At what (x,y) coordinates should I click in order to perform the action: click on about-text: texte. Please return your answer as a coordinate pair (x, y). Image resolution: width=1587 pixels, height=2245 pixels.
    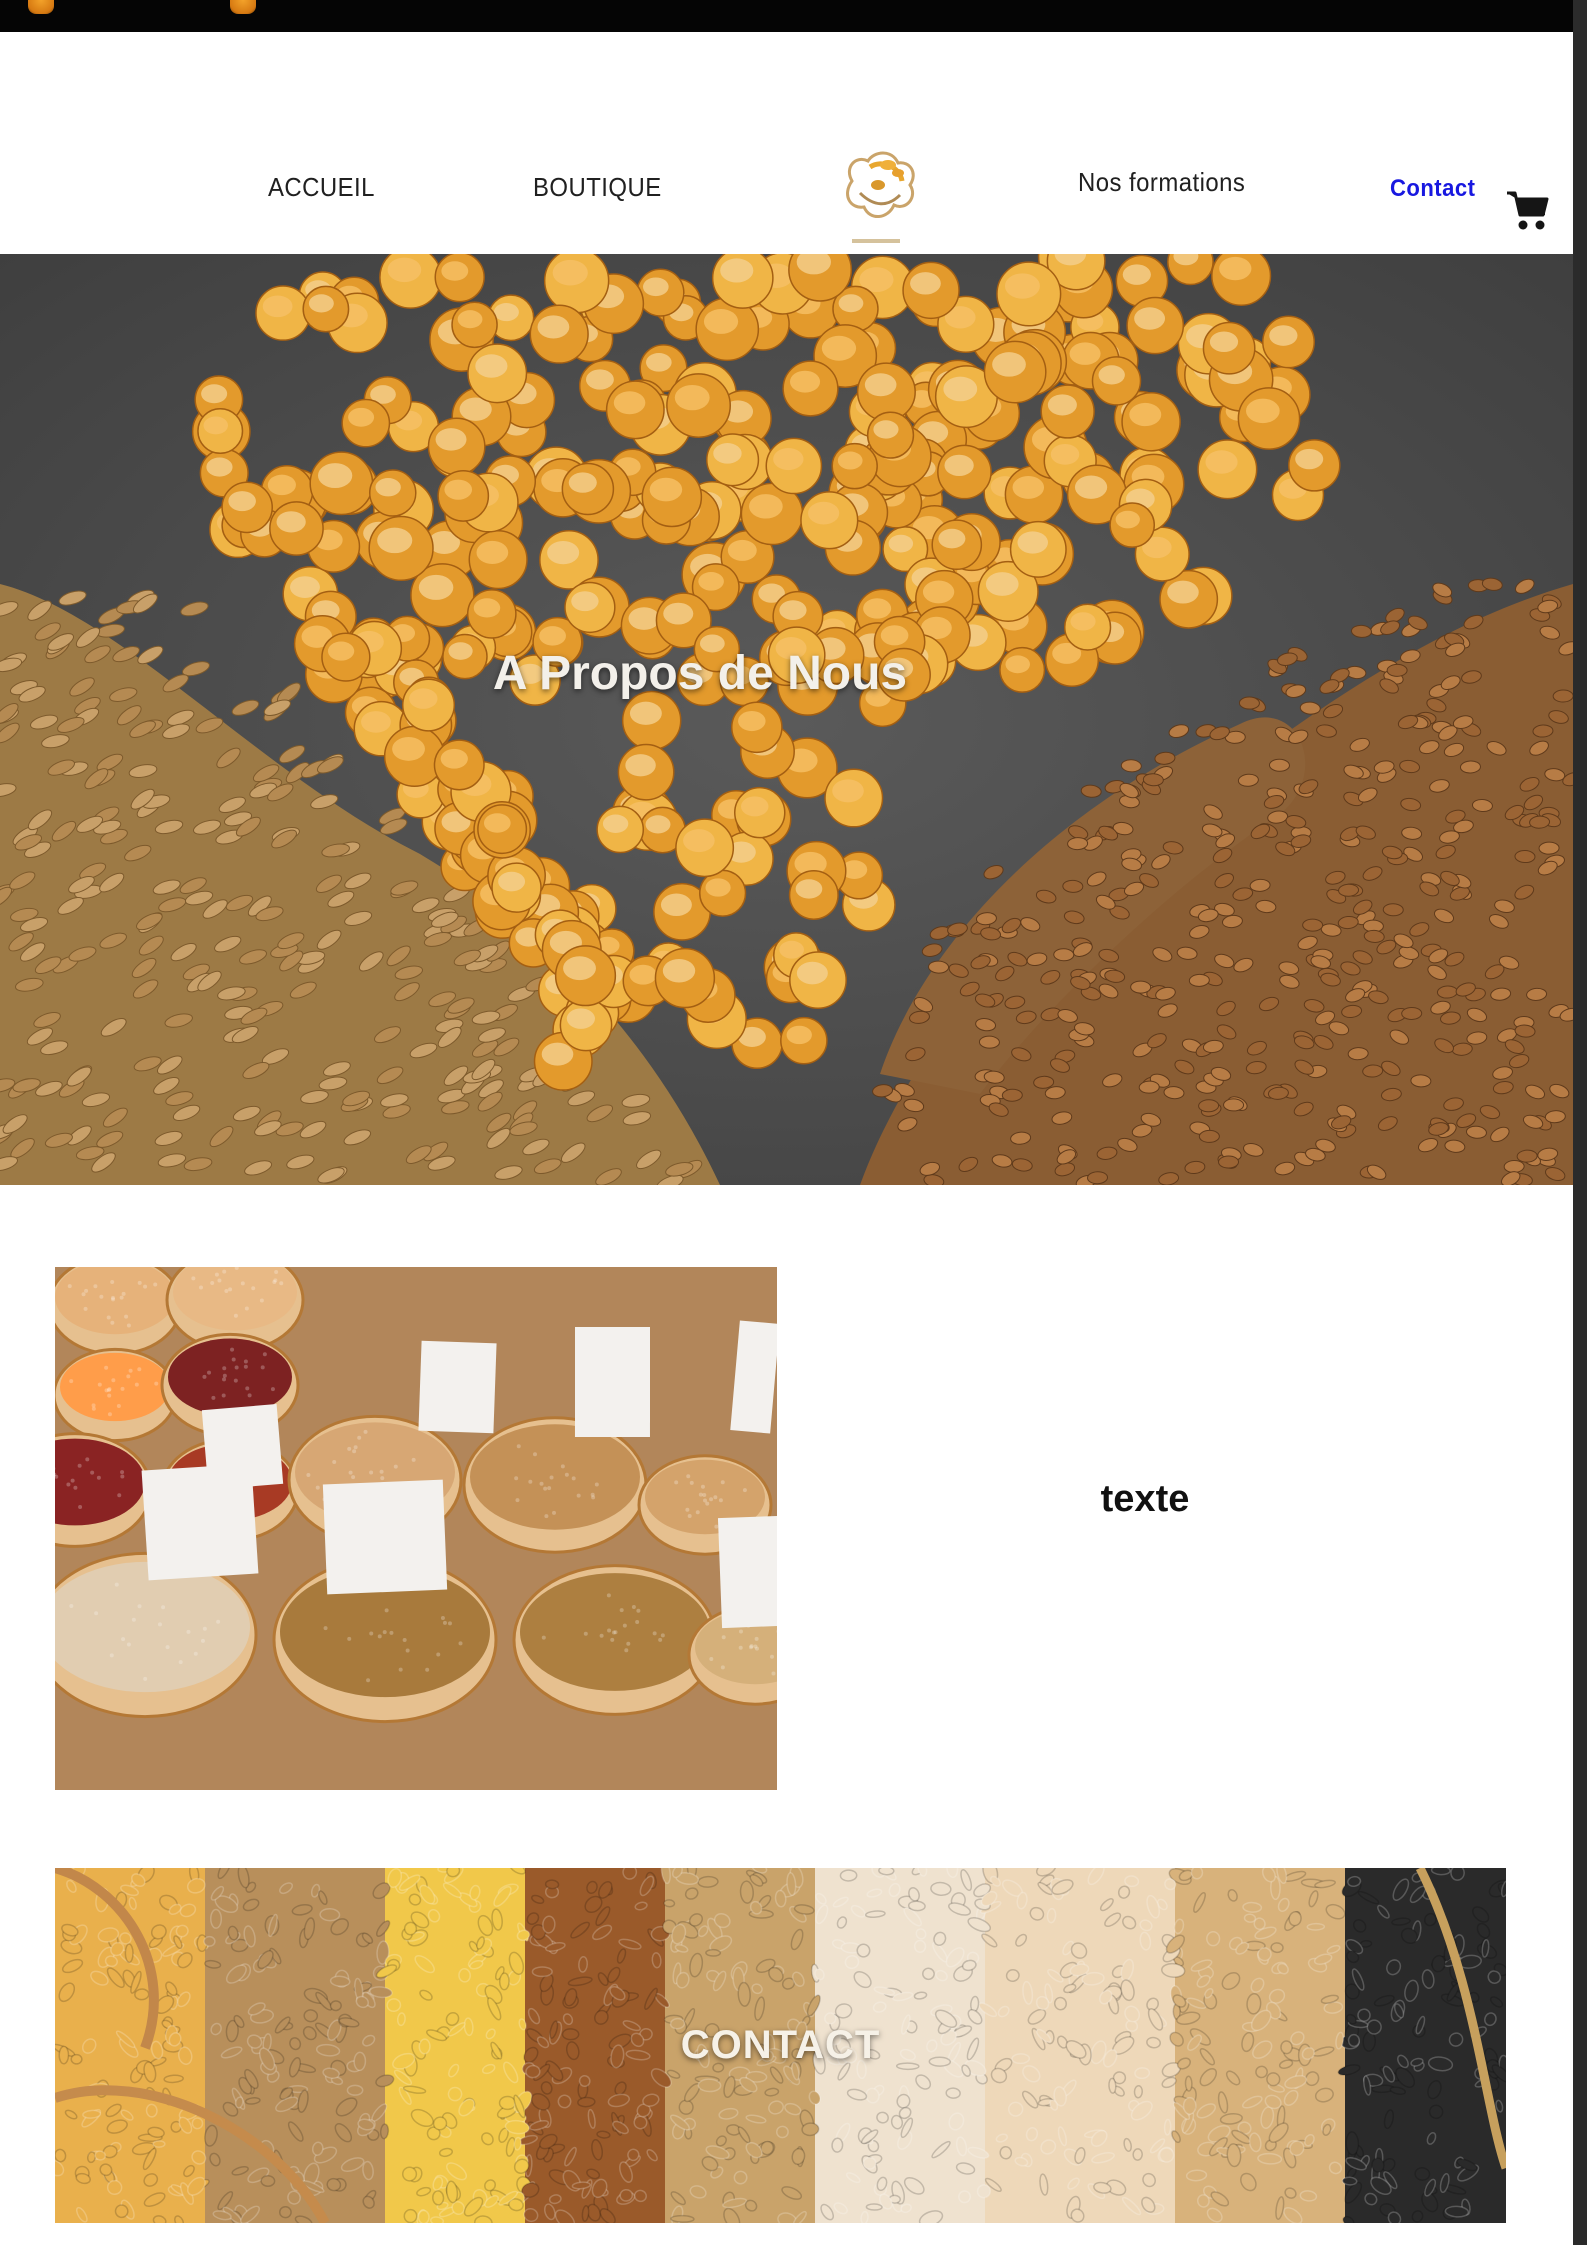
    Looking at the image, I should click on (1145, 1499).